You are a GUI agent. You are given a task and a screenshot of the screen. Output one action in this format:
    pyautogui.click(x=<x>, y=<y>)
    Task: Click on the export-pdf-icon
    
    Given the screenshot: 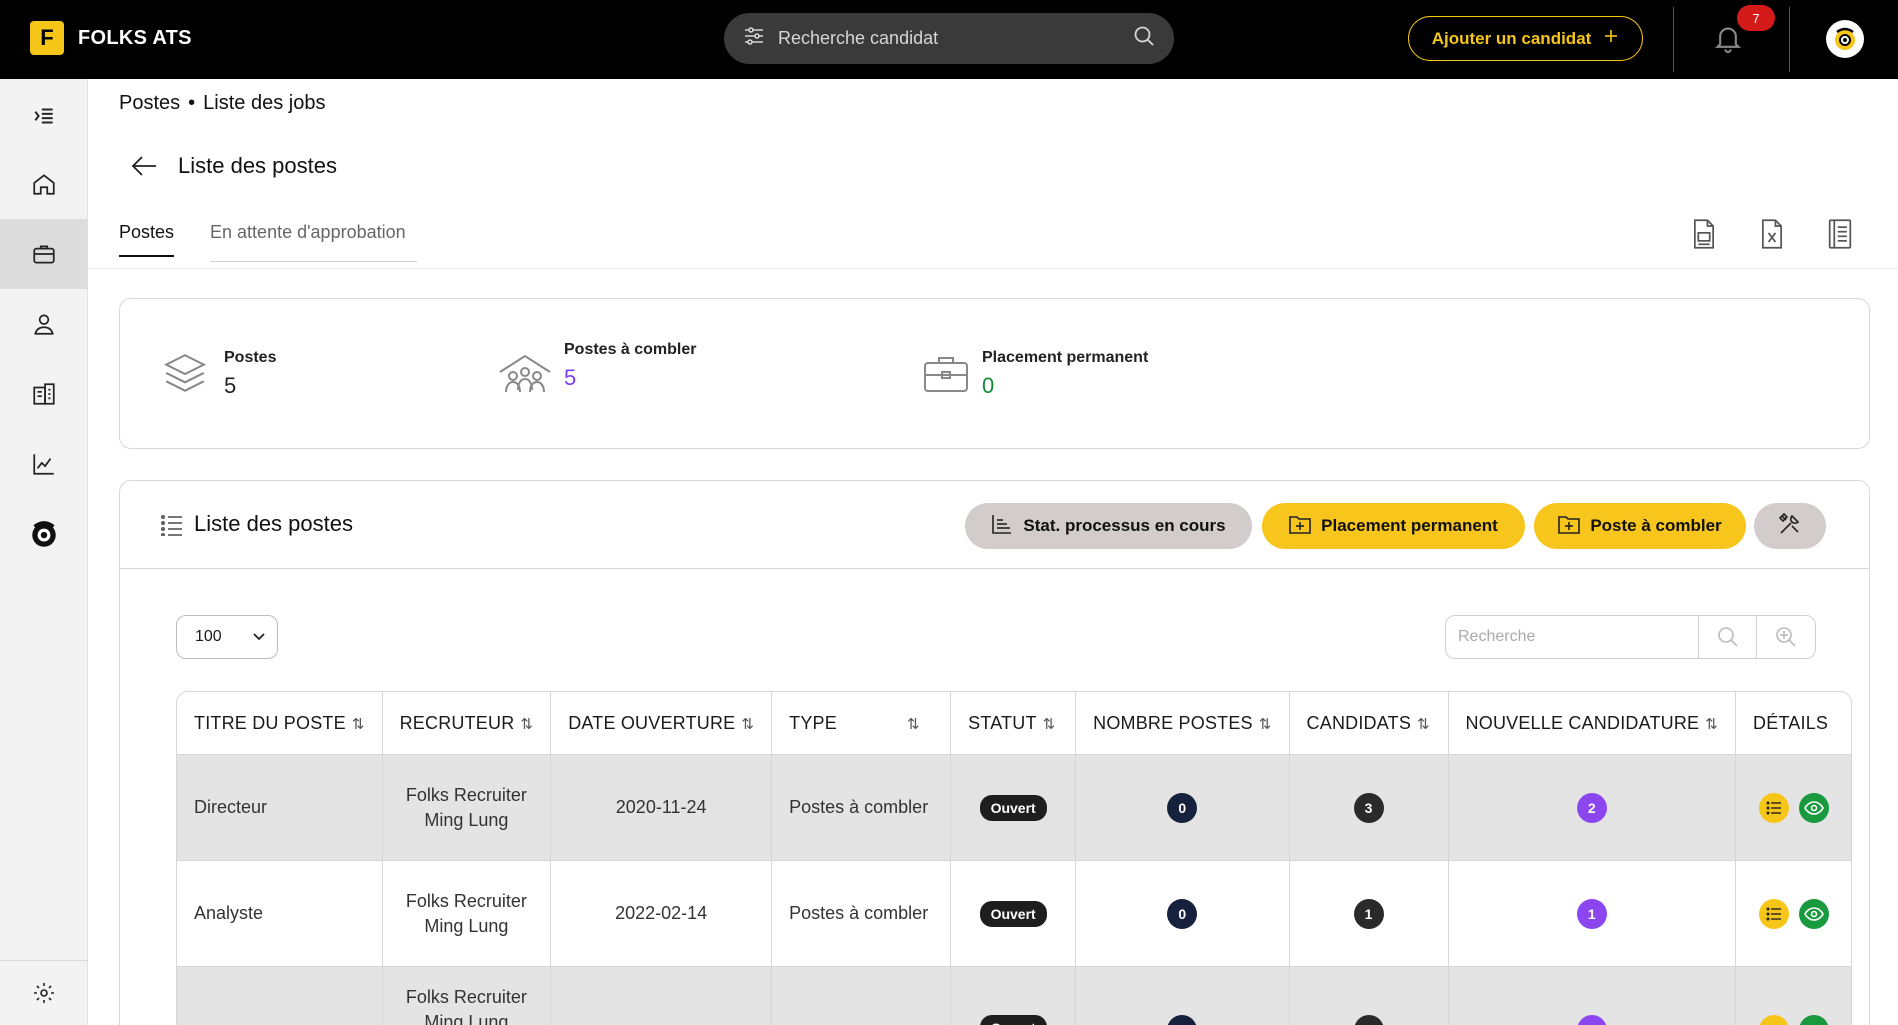 What is the action you would take?
    pyautogui.click(x=1704, y=236)
    